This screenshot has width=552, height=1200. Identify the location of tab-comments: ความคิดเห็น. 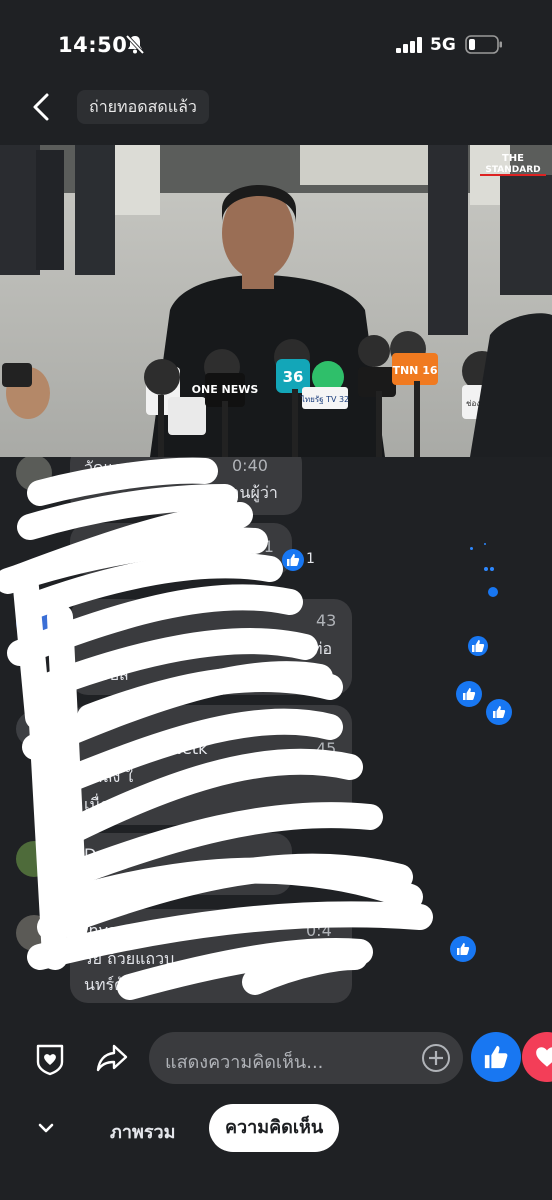
(274, 1128).